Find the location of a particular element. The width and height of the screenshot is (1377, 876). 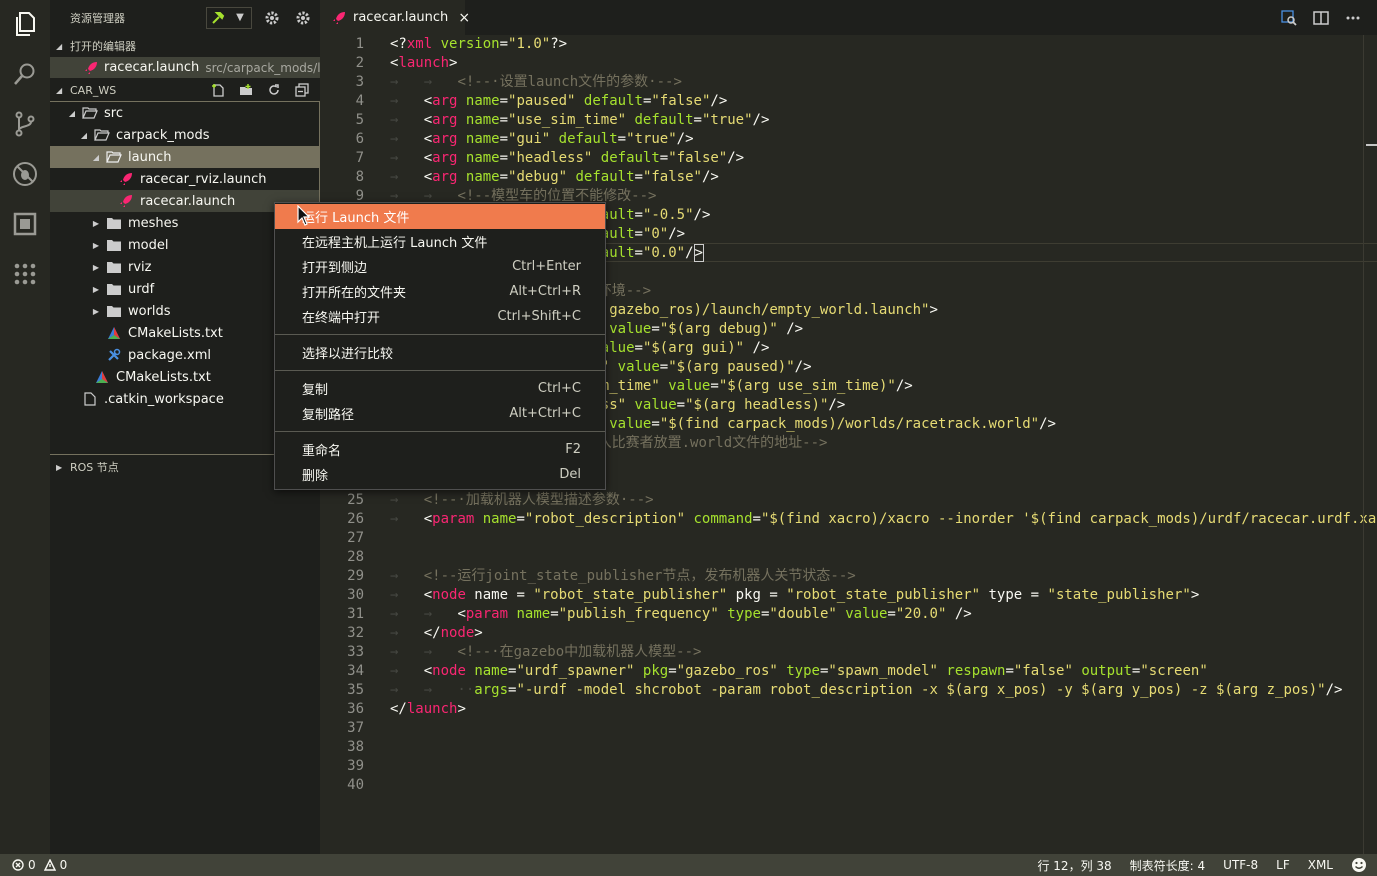

new-file-icon is located at coordinates (218, 90).